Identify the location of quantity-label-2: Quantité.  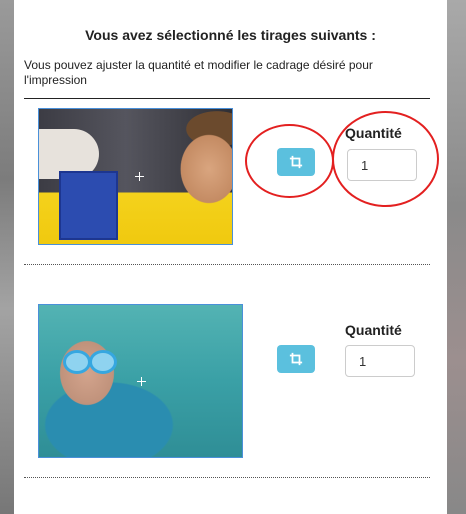
(373, 330).